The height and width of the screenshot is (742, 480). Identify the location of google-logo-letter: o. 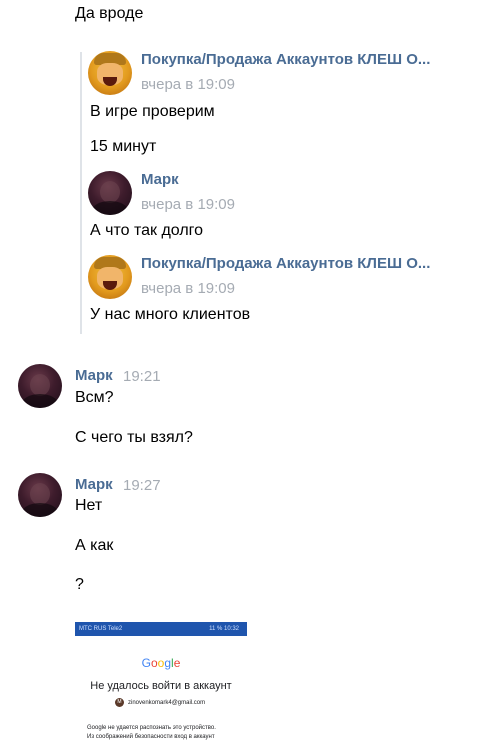
(154, 663).